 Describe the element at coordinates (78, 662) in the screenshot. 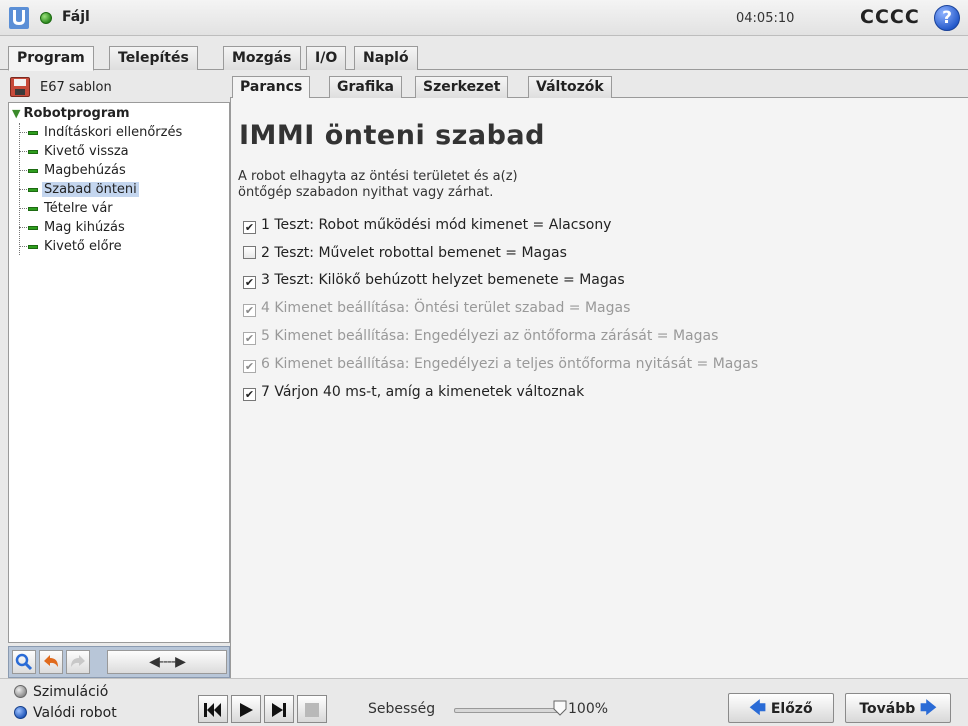

I see `redo-icon` at that location.